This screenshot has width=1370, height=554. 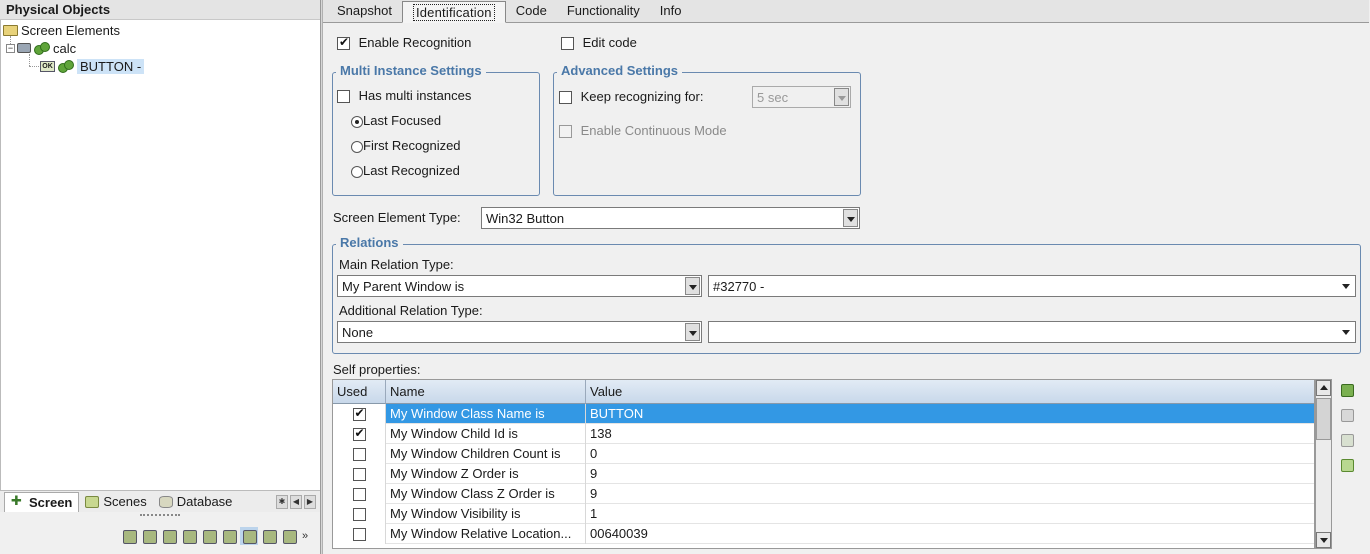 What do you see at coordinates (486, 414) in the screenshot?
I see `property-name-cell: My Window Class Name is` at bounding box center [486, 414].